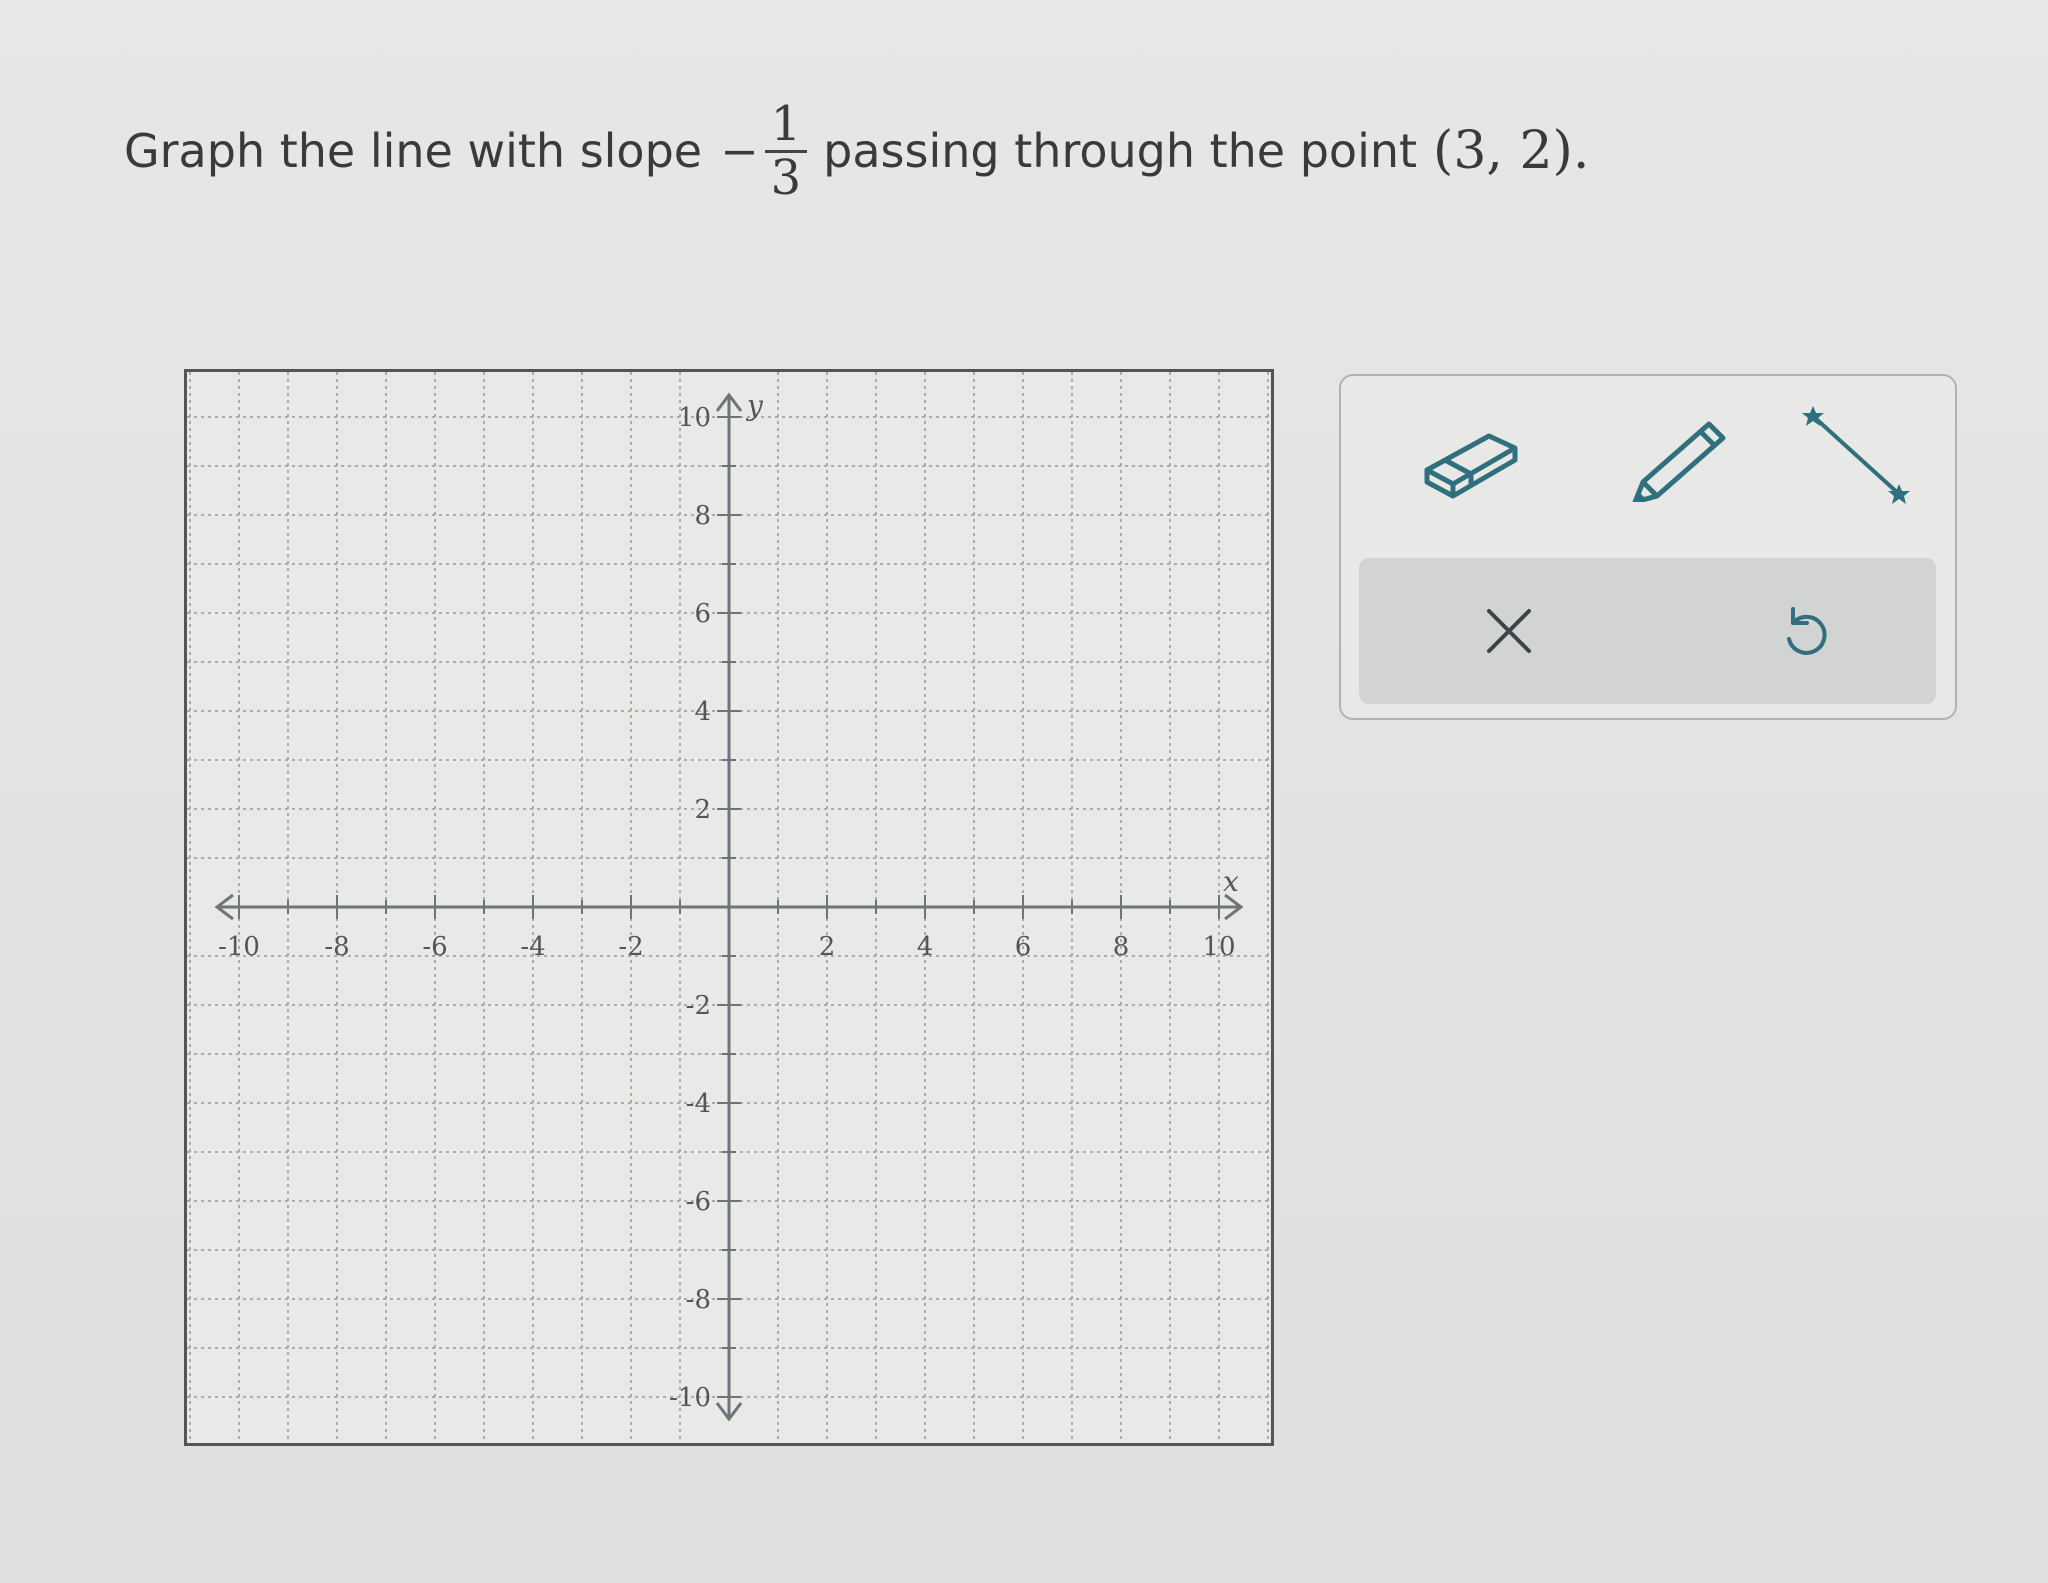 The height and width of the screenshot is (1583, 2048). Describe the element at coordinates (1121, 947) in the screenshot. I see `x-tick-label: 8` at that location.